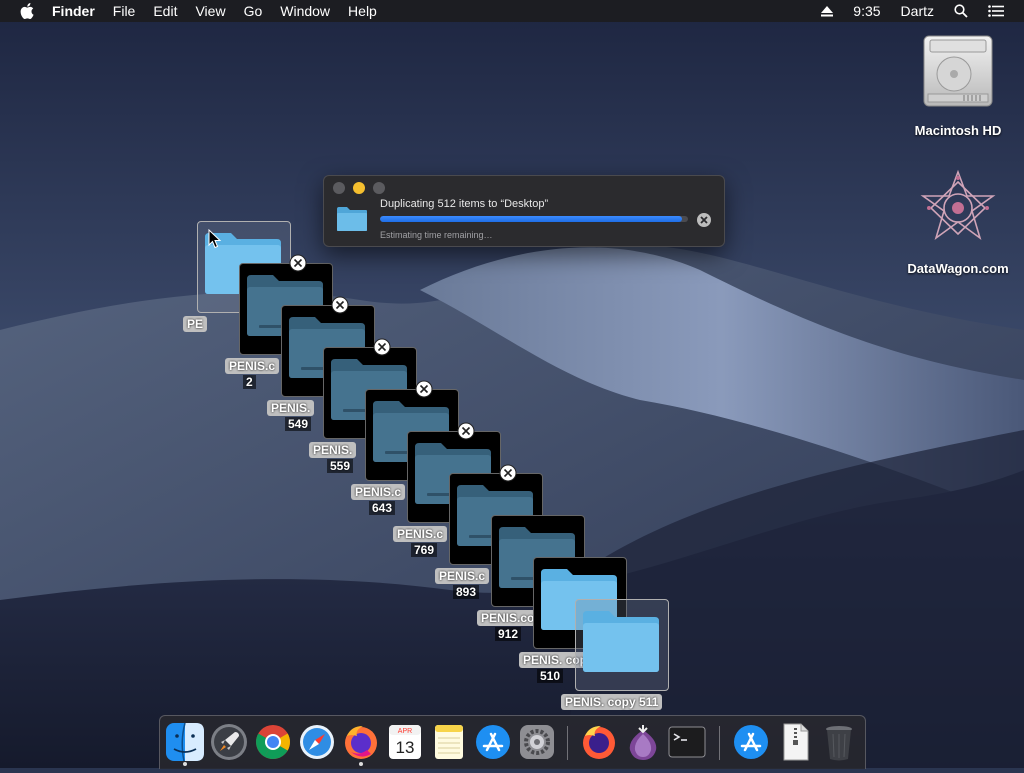 This screenshot has width=1024, height=773. Describe the element at coordinates (466, 592) in the screenshot. I see `folder-copy-number: 893` at that location.